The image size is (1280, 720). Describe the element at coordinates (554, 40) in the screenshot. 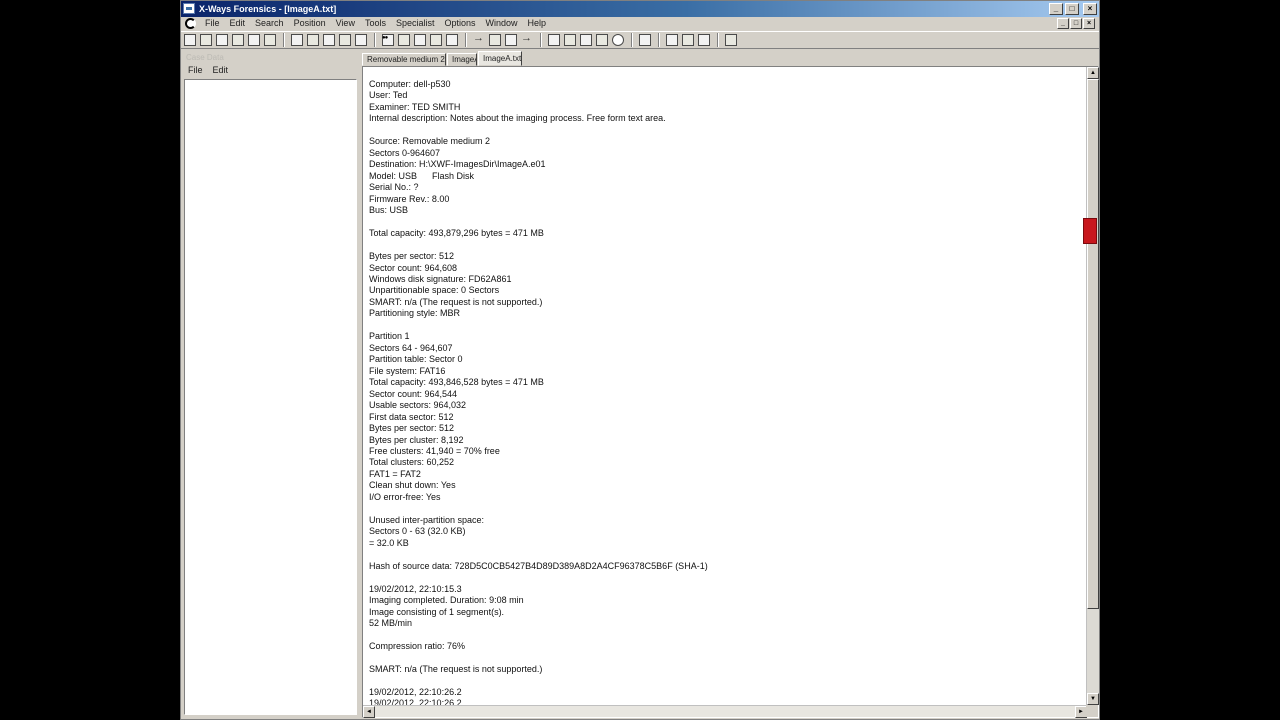

I see `disk-icon` at that location.